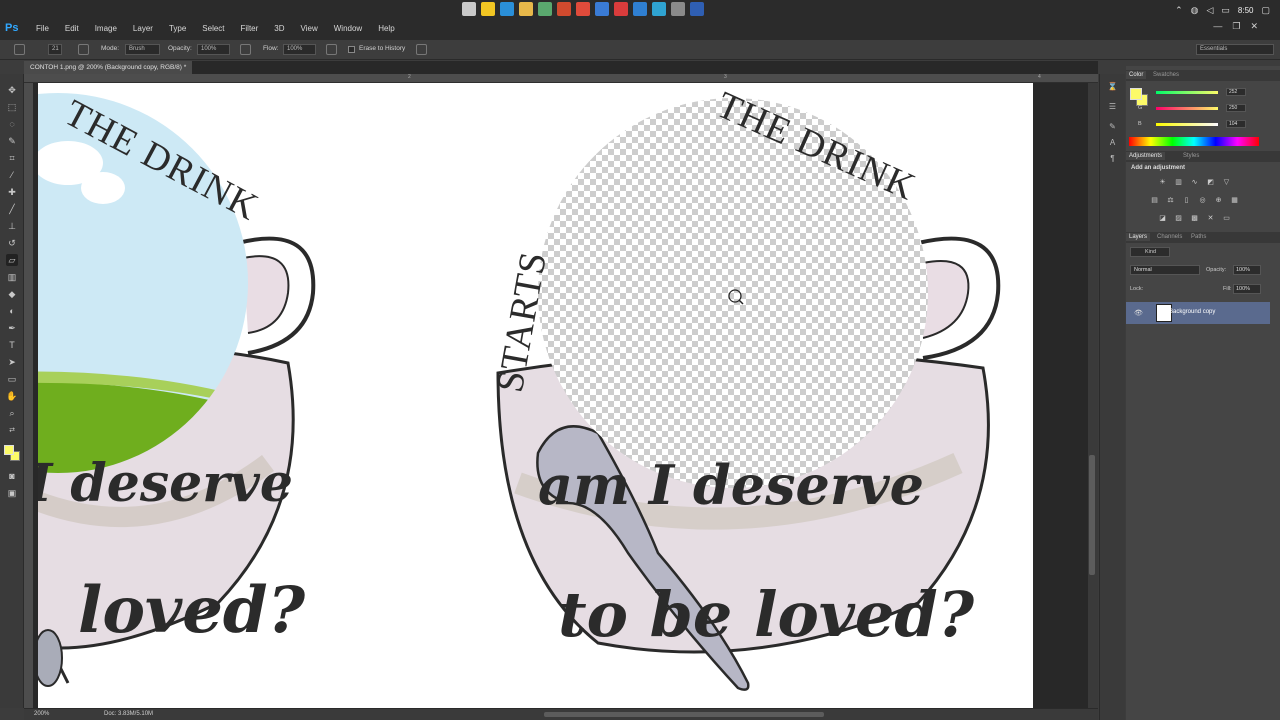  I want to click on airbrush-icon, so click(331, 49).